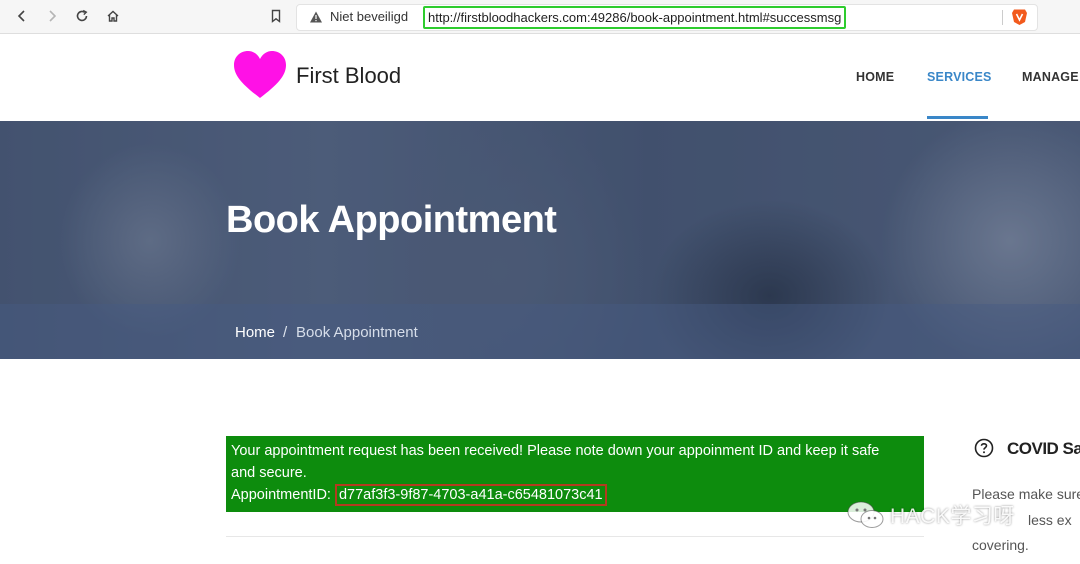  What do you see at coordinates (22, 16) in the screenshot?
I see `back-icon` at bounding box center [22, 16].